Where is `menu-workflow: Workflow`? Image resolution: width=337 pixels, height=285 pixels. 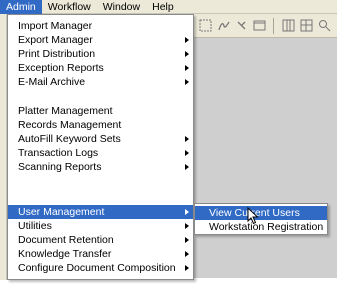
menu-workflow: Workflow is located at coordinates (69, 7).